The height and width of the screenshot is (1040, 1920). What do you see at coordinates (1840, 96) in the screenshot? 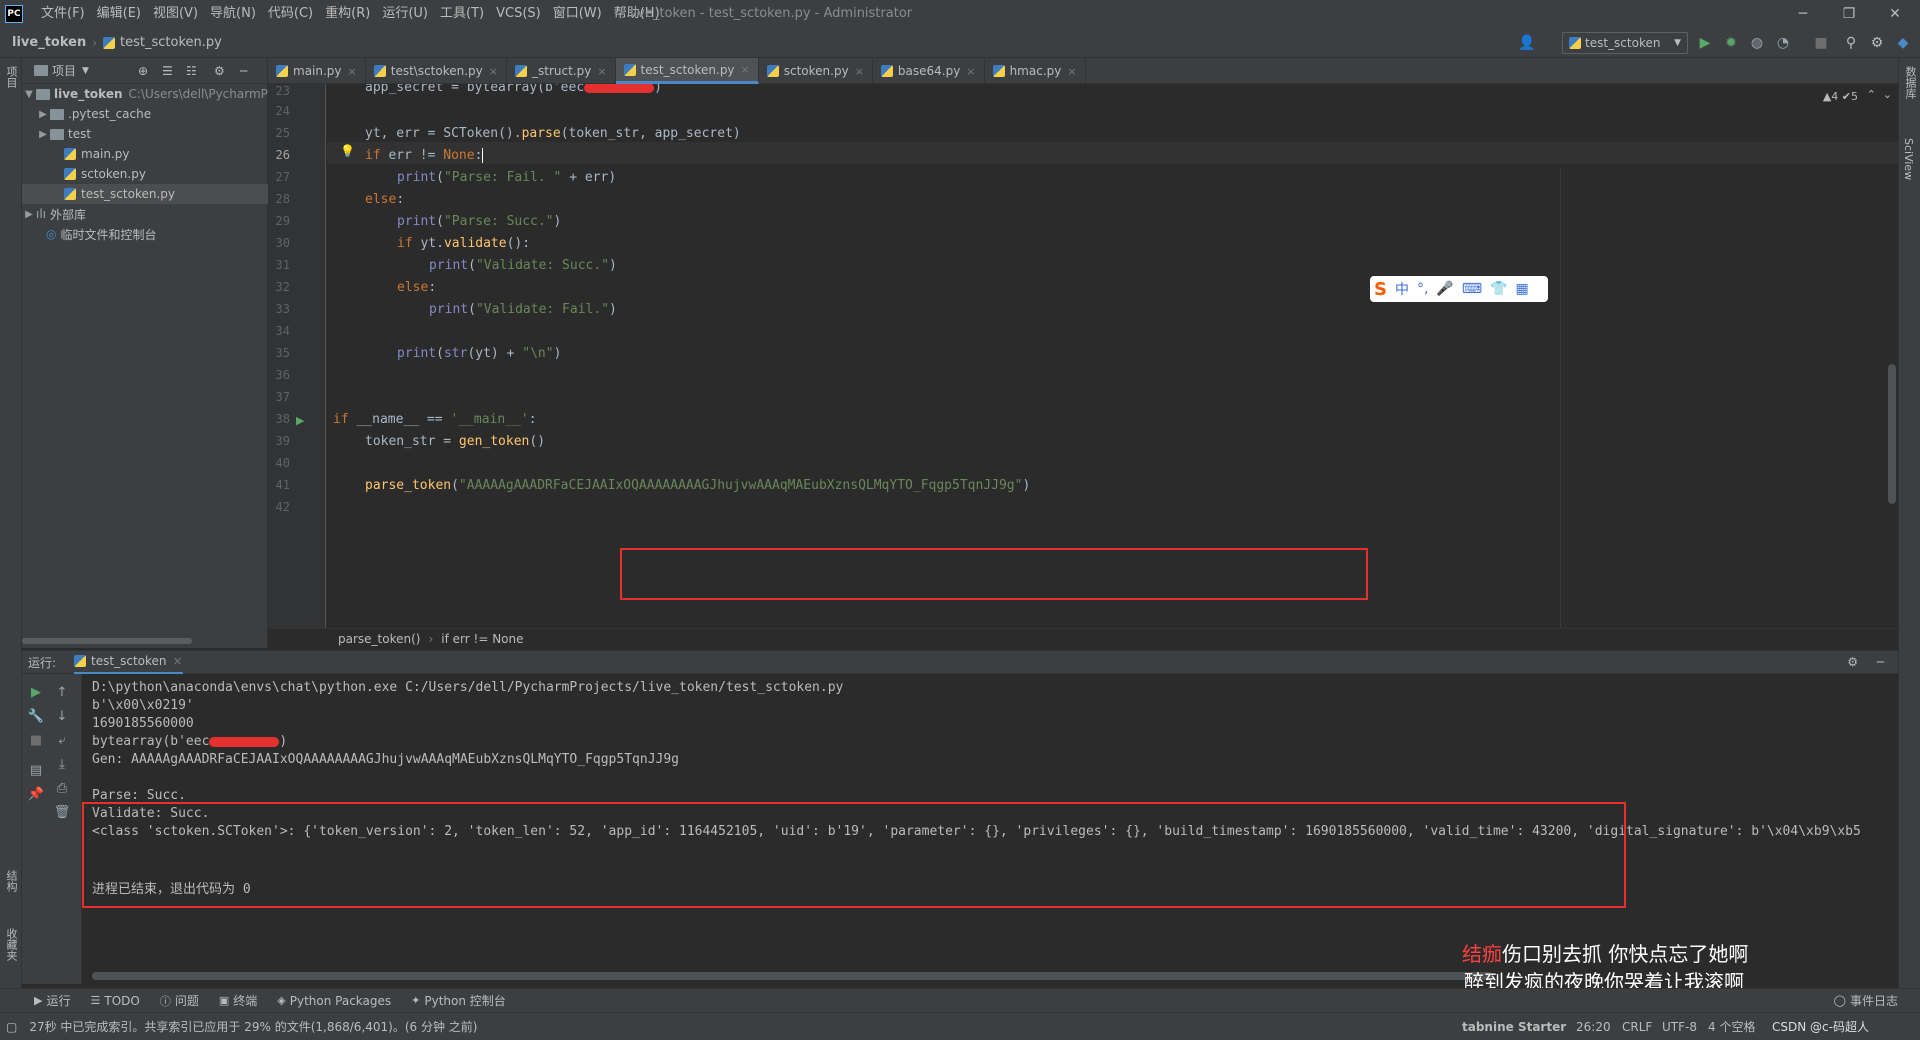
I see `inspection-widget: ▲4 ✔5` at bounding box center [1840, 96].